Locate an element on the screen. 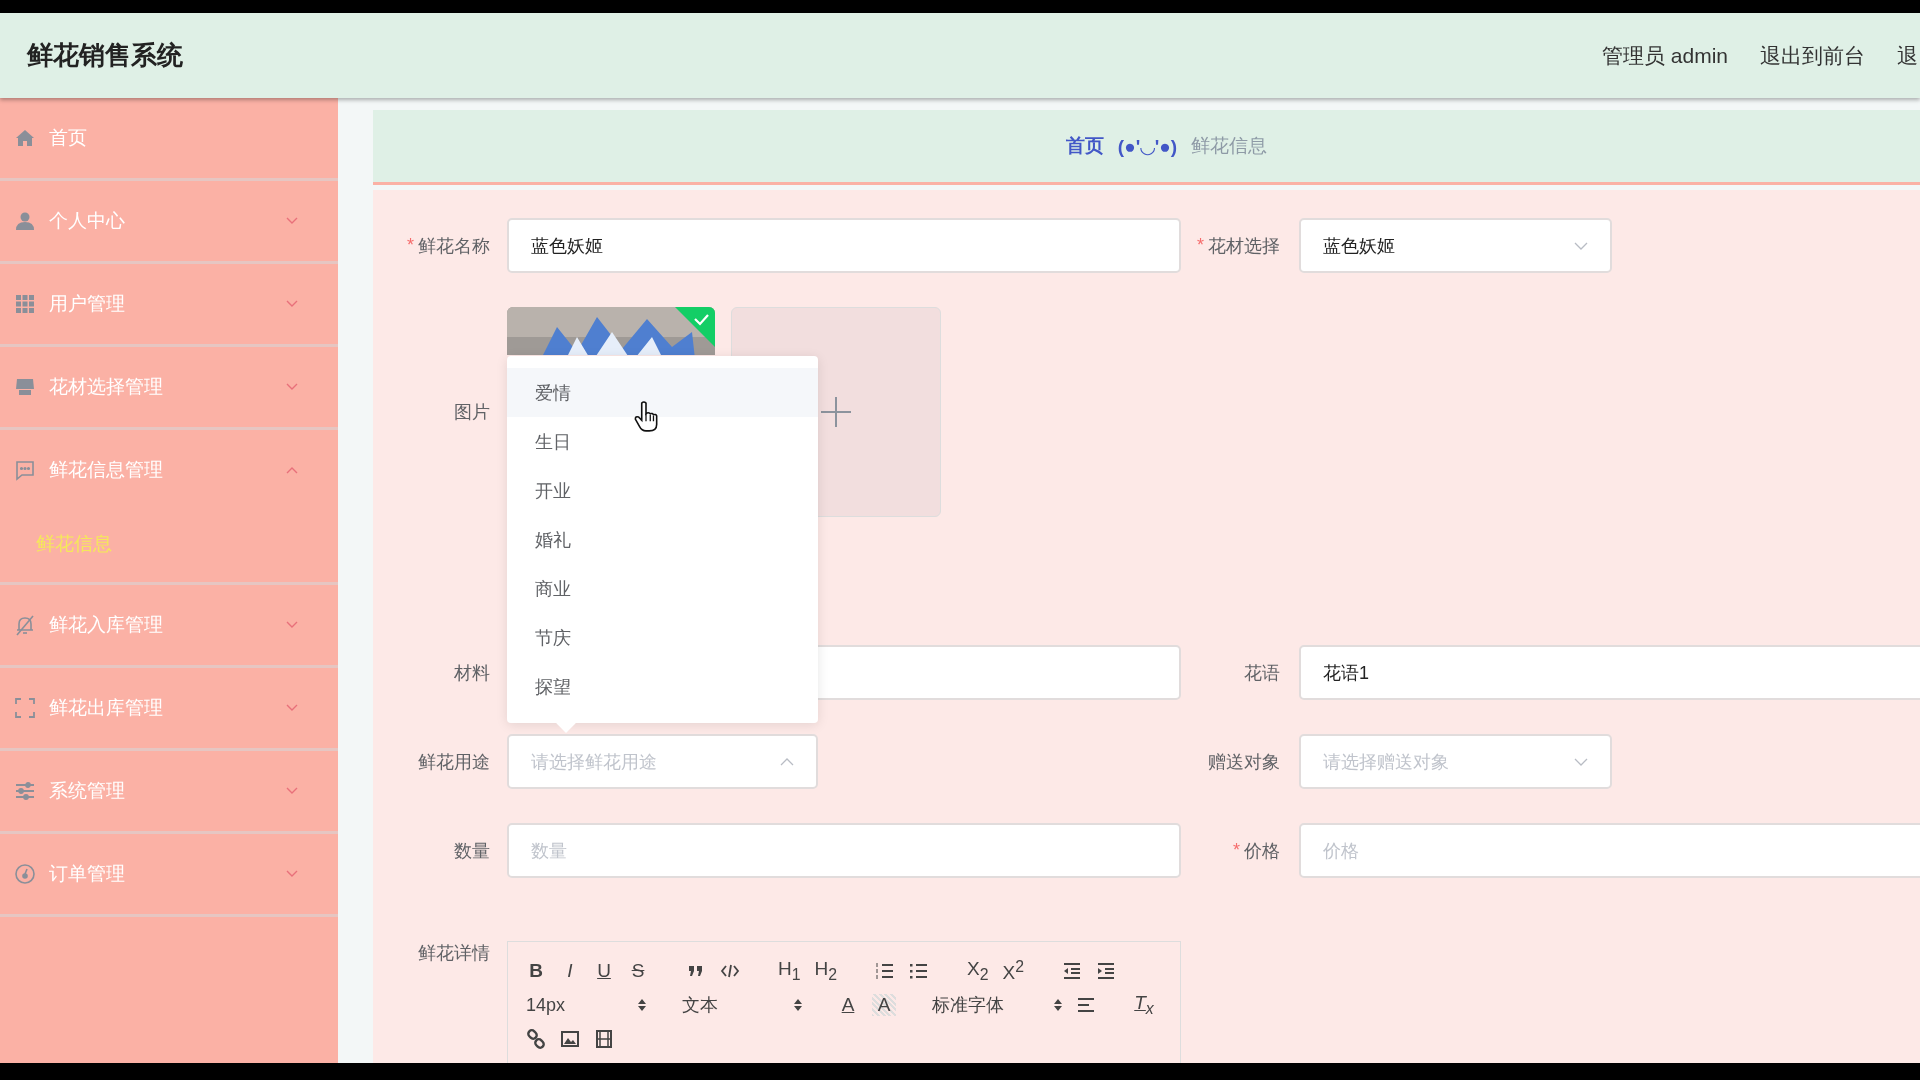 This screenshot has width=1920, height=1080. plus-icon is located at coordinates (836, 412).